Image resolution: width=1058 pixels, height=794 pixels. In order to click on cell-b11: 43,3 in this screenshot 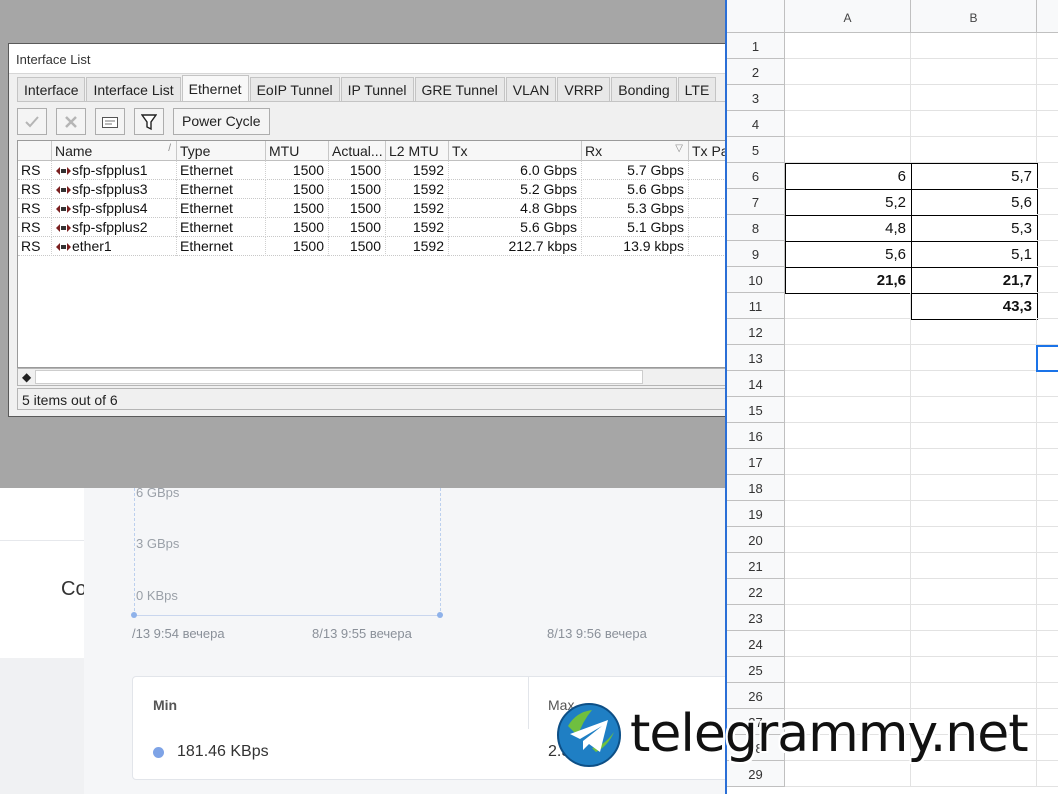, I will do `click(974, 306)`.